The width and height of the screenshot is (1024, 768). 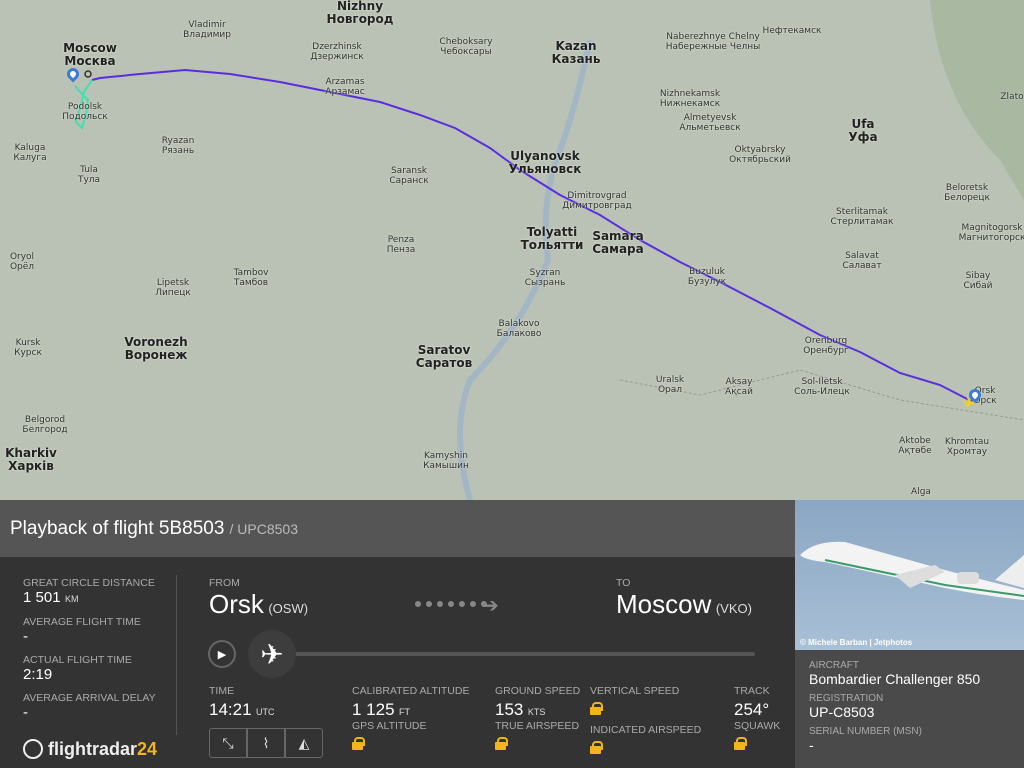 I want to click on city-label: Nizhny Новгород, so click(x=360, y=13).